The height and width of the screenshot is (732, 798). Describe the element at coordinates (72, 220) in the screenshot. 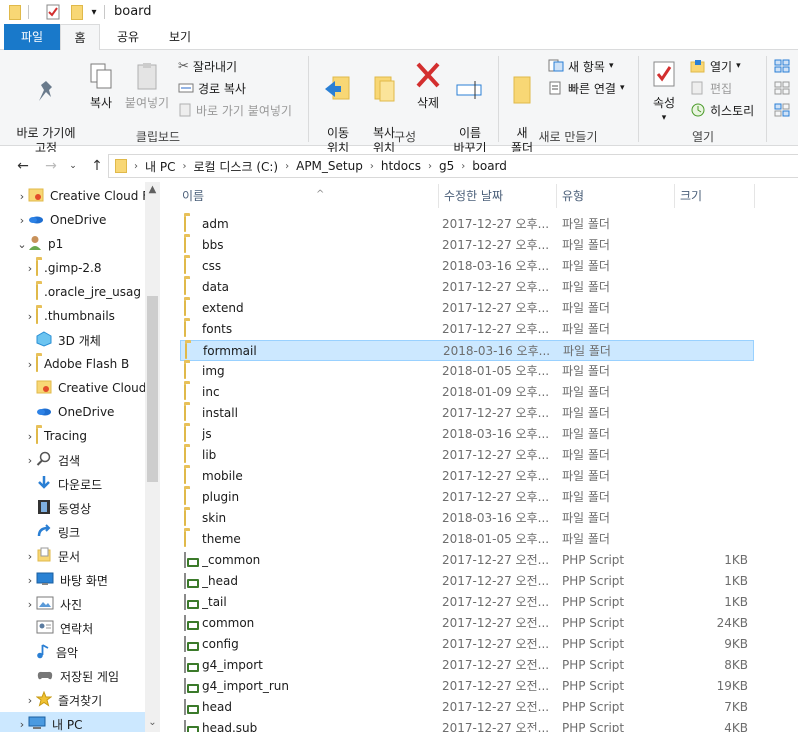

I see `nav-item-2: › OneDrive` at that location.